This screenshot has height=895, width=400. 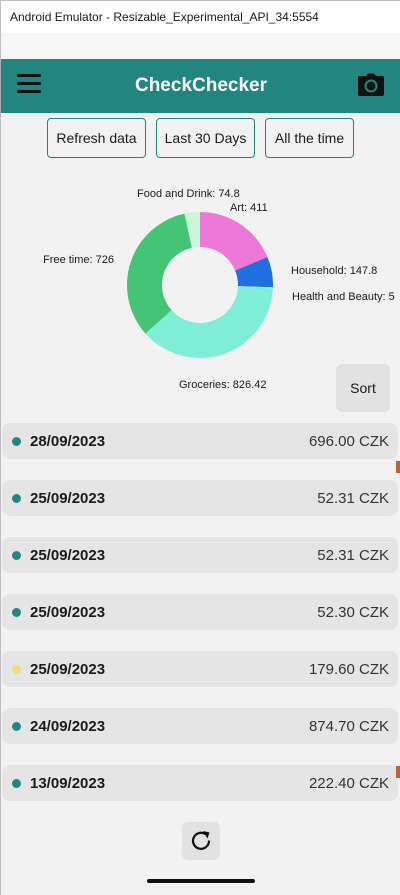 What do you see at coordinates (348, 726) in the screenshot?
I see `receipt-amount: 874.70 CZK` at bounding box center [348, 726].